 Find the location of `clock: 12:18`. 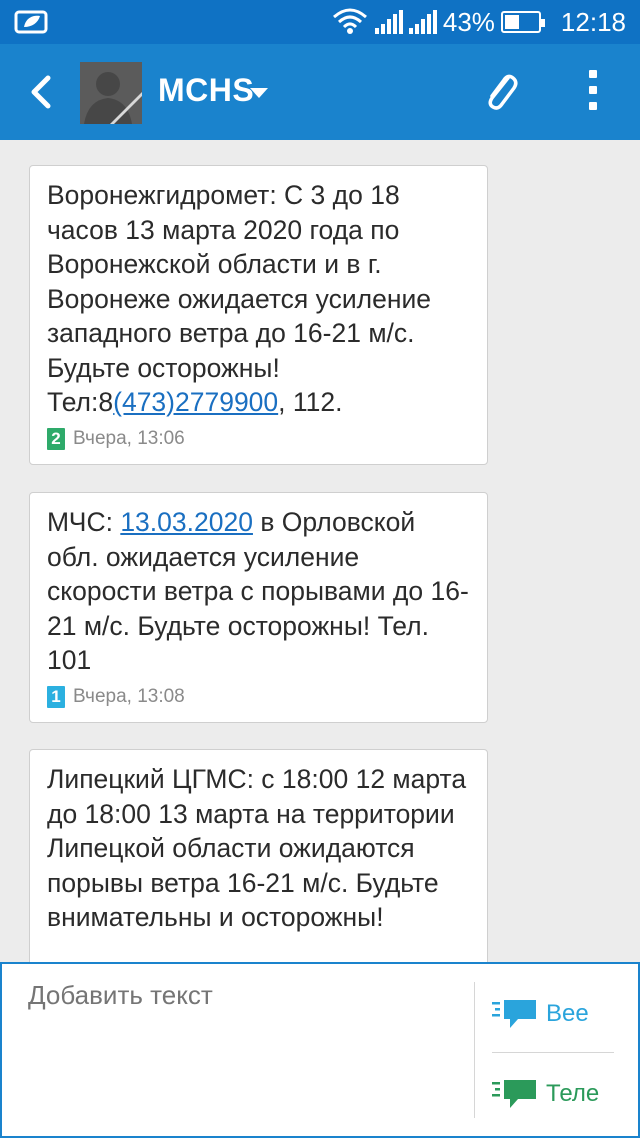

clock: 12:18 is located at coordinates (593, 21).